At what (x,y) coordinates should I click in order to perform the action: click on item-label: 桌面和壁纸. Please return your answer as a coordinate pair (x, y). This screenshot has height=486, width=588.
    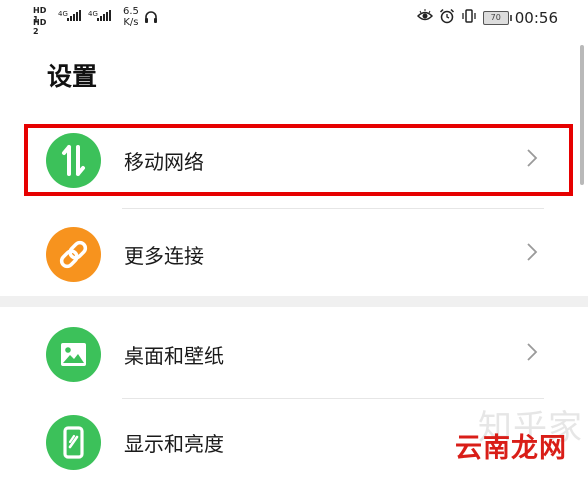
    Looking at the image, I should click on (174, 356).